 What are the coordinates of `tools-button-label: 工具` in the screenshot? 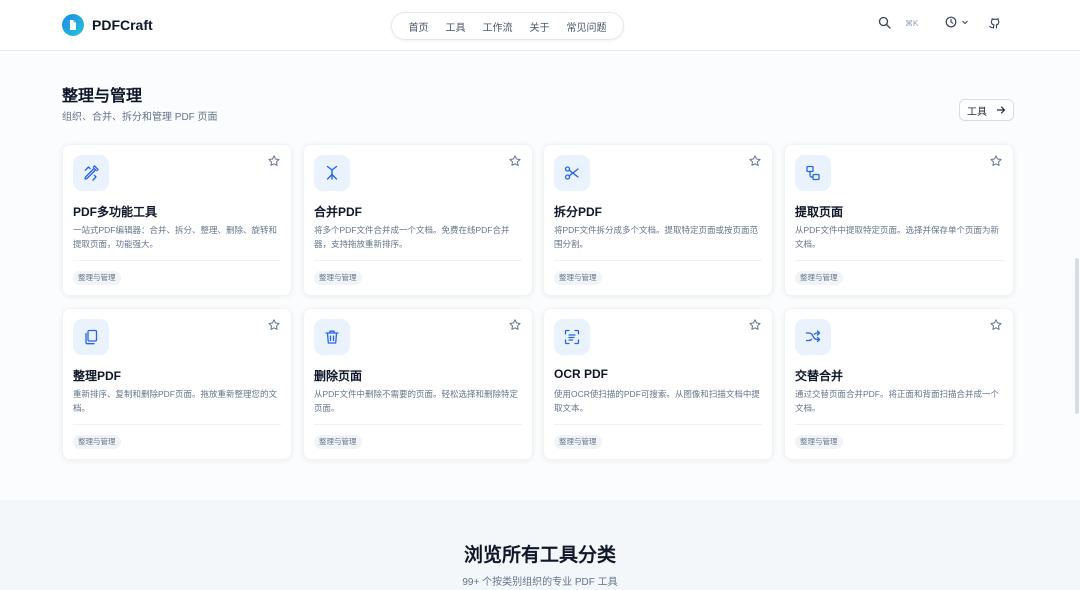 It's located at (977, 112).